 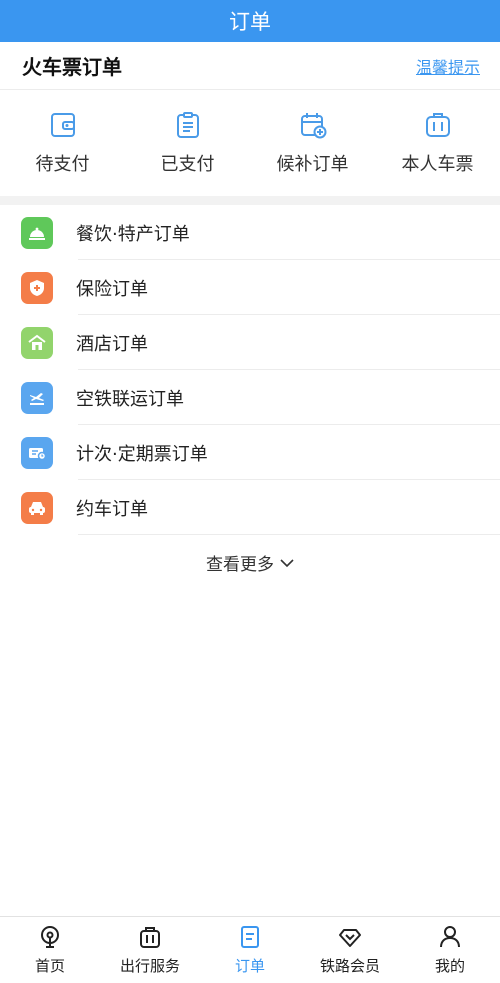 What do you see at coordinates (133, 234) in the screenshot?
I see `order-label: 餐饮·特产订单` at bounding box center [133, 234].